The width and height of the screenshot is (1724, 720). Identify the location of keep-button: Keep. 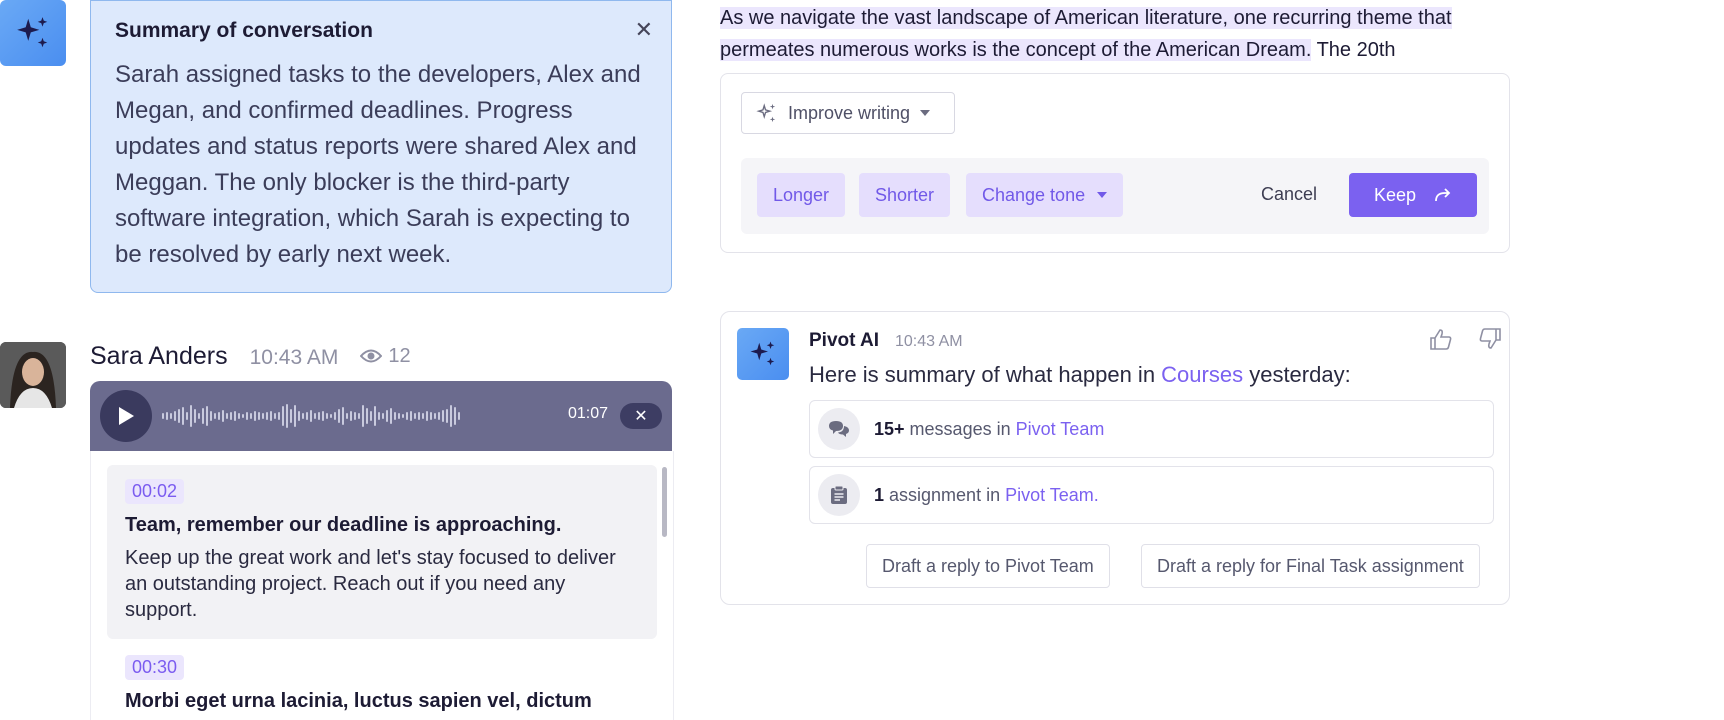
(1413, 195).